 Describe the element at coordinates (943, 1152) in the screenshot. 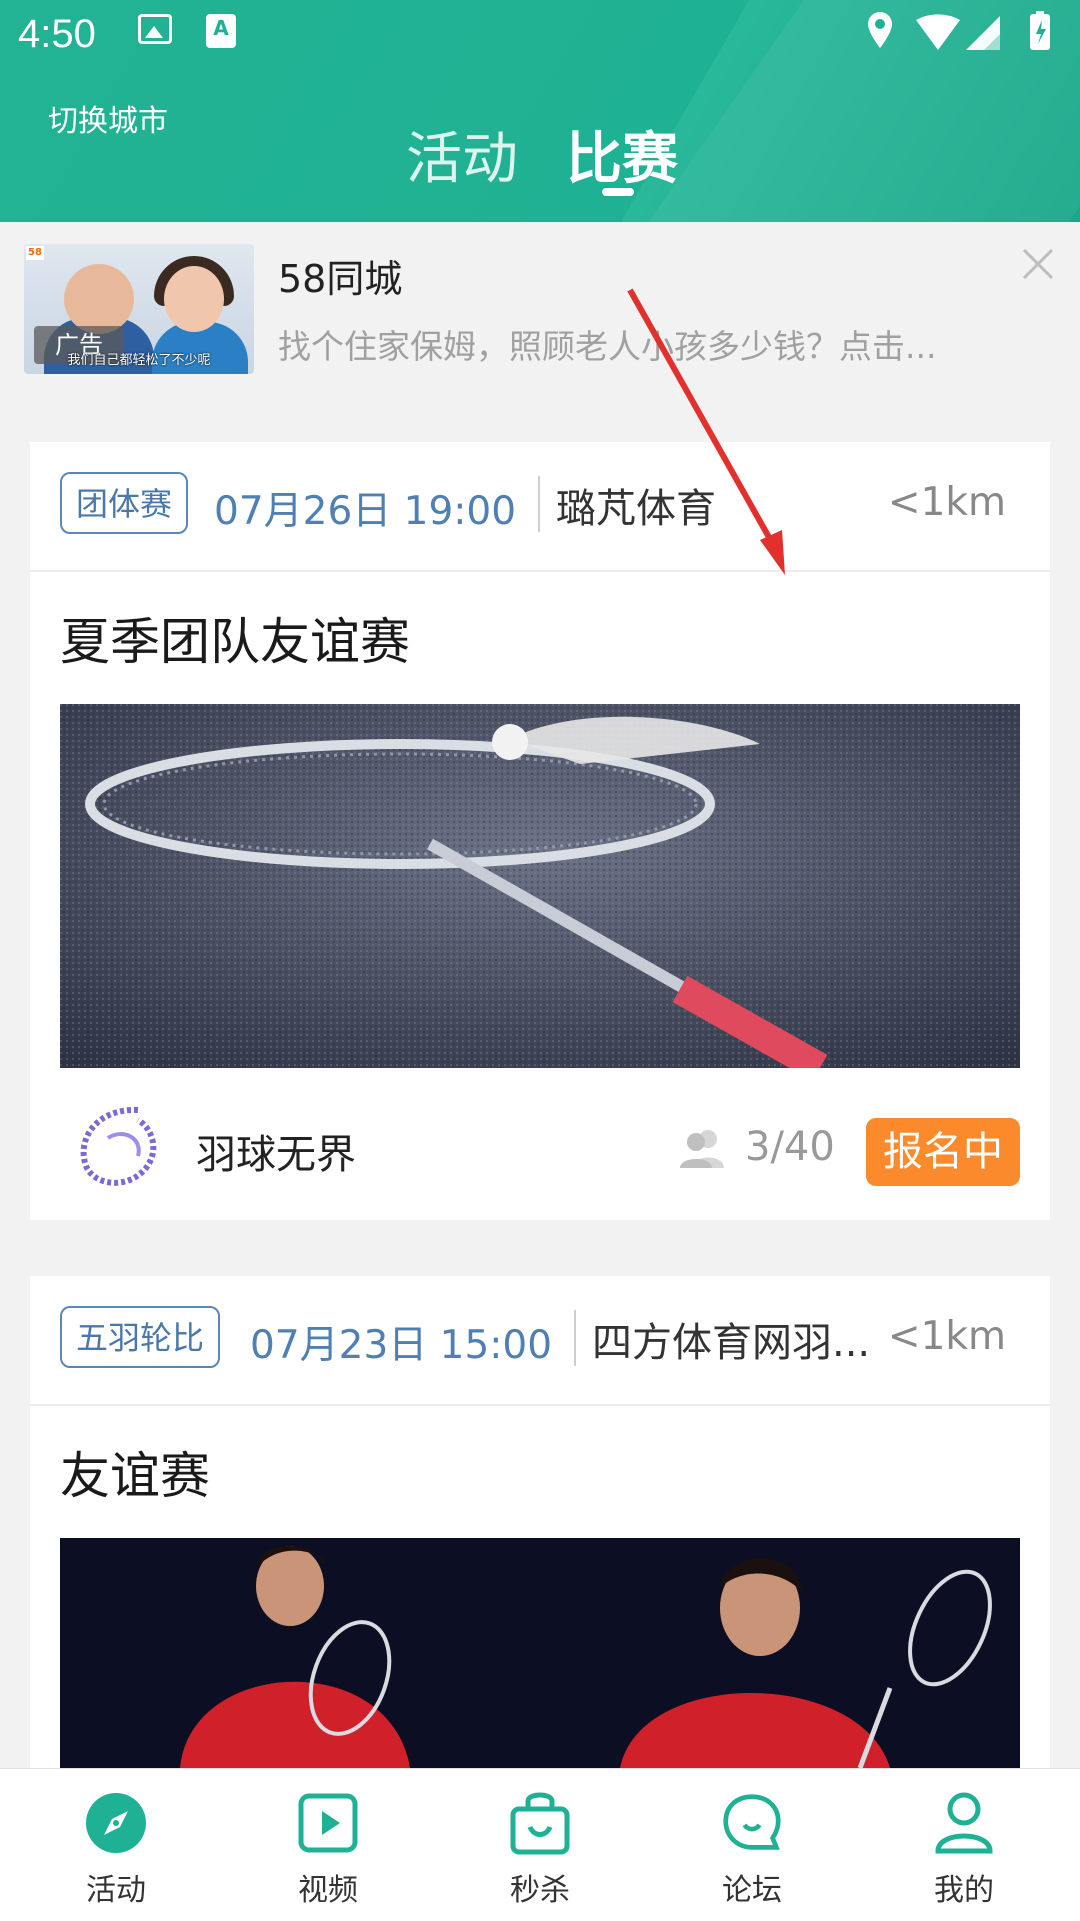

I see `registration-status-badge: 报名中` at that location.